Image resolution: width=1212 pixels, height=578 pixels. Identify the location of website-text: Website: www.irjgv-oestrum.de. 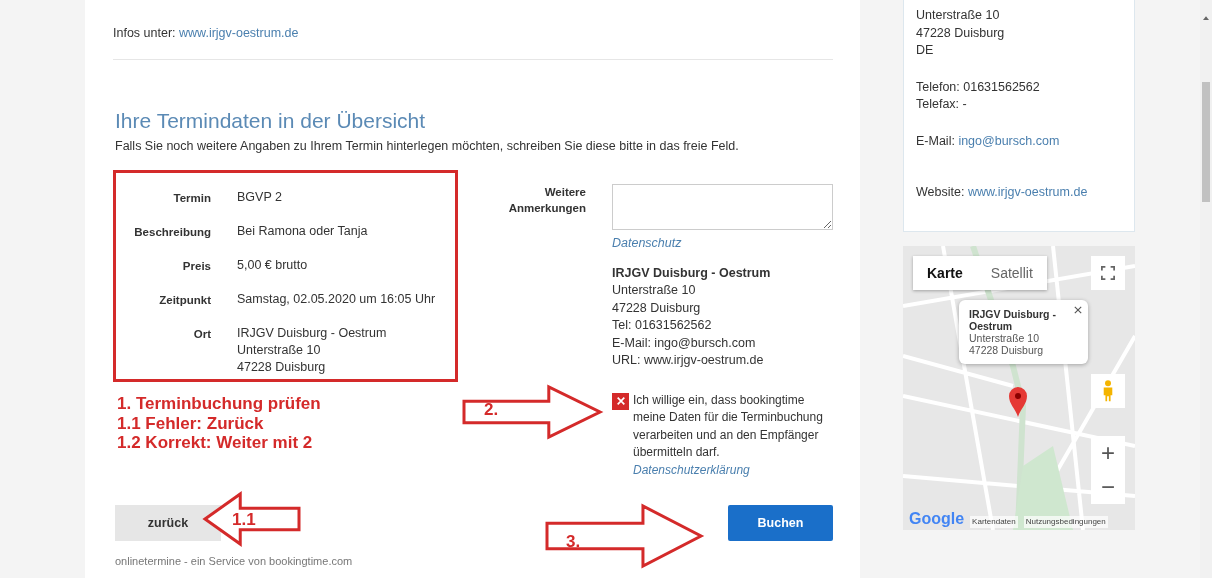
(1002, 192).